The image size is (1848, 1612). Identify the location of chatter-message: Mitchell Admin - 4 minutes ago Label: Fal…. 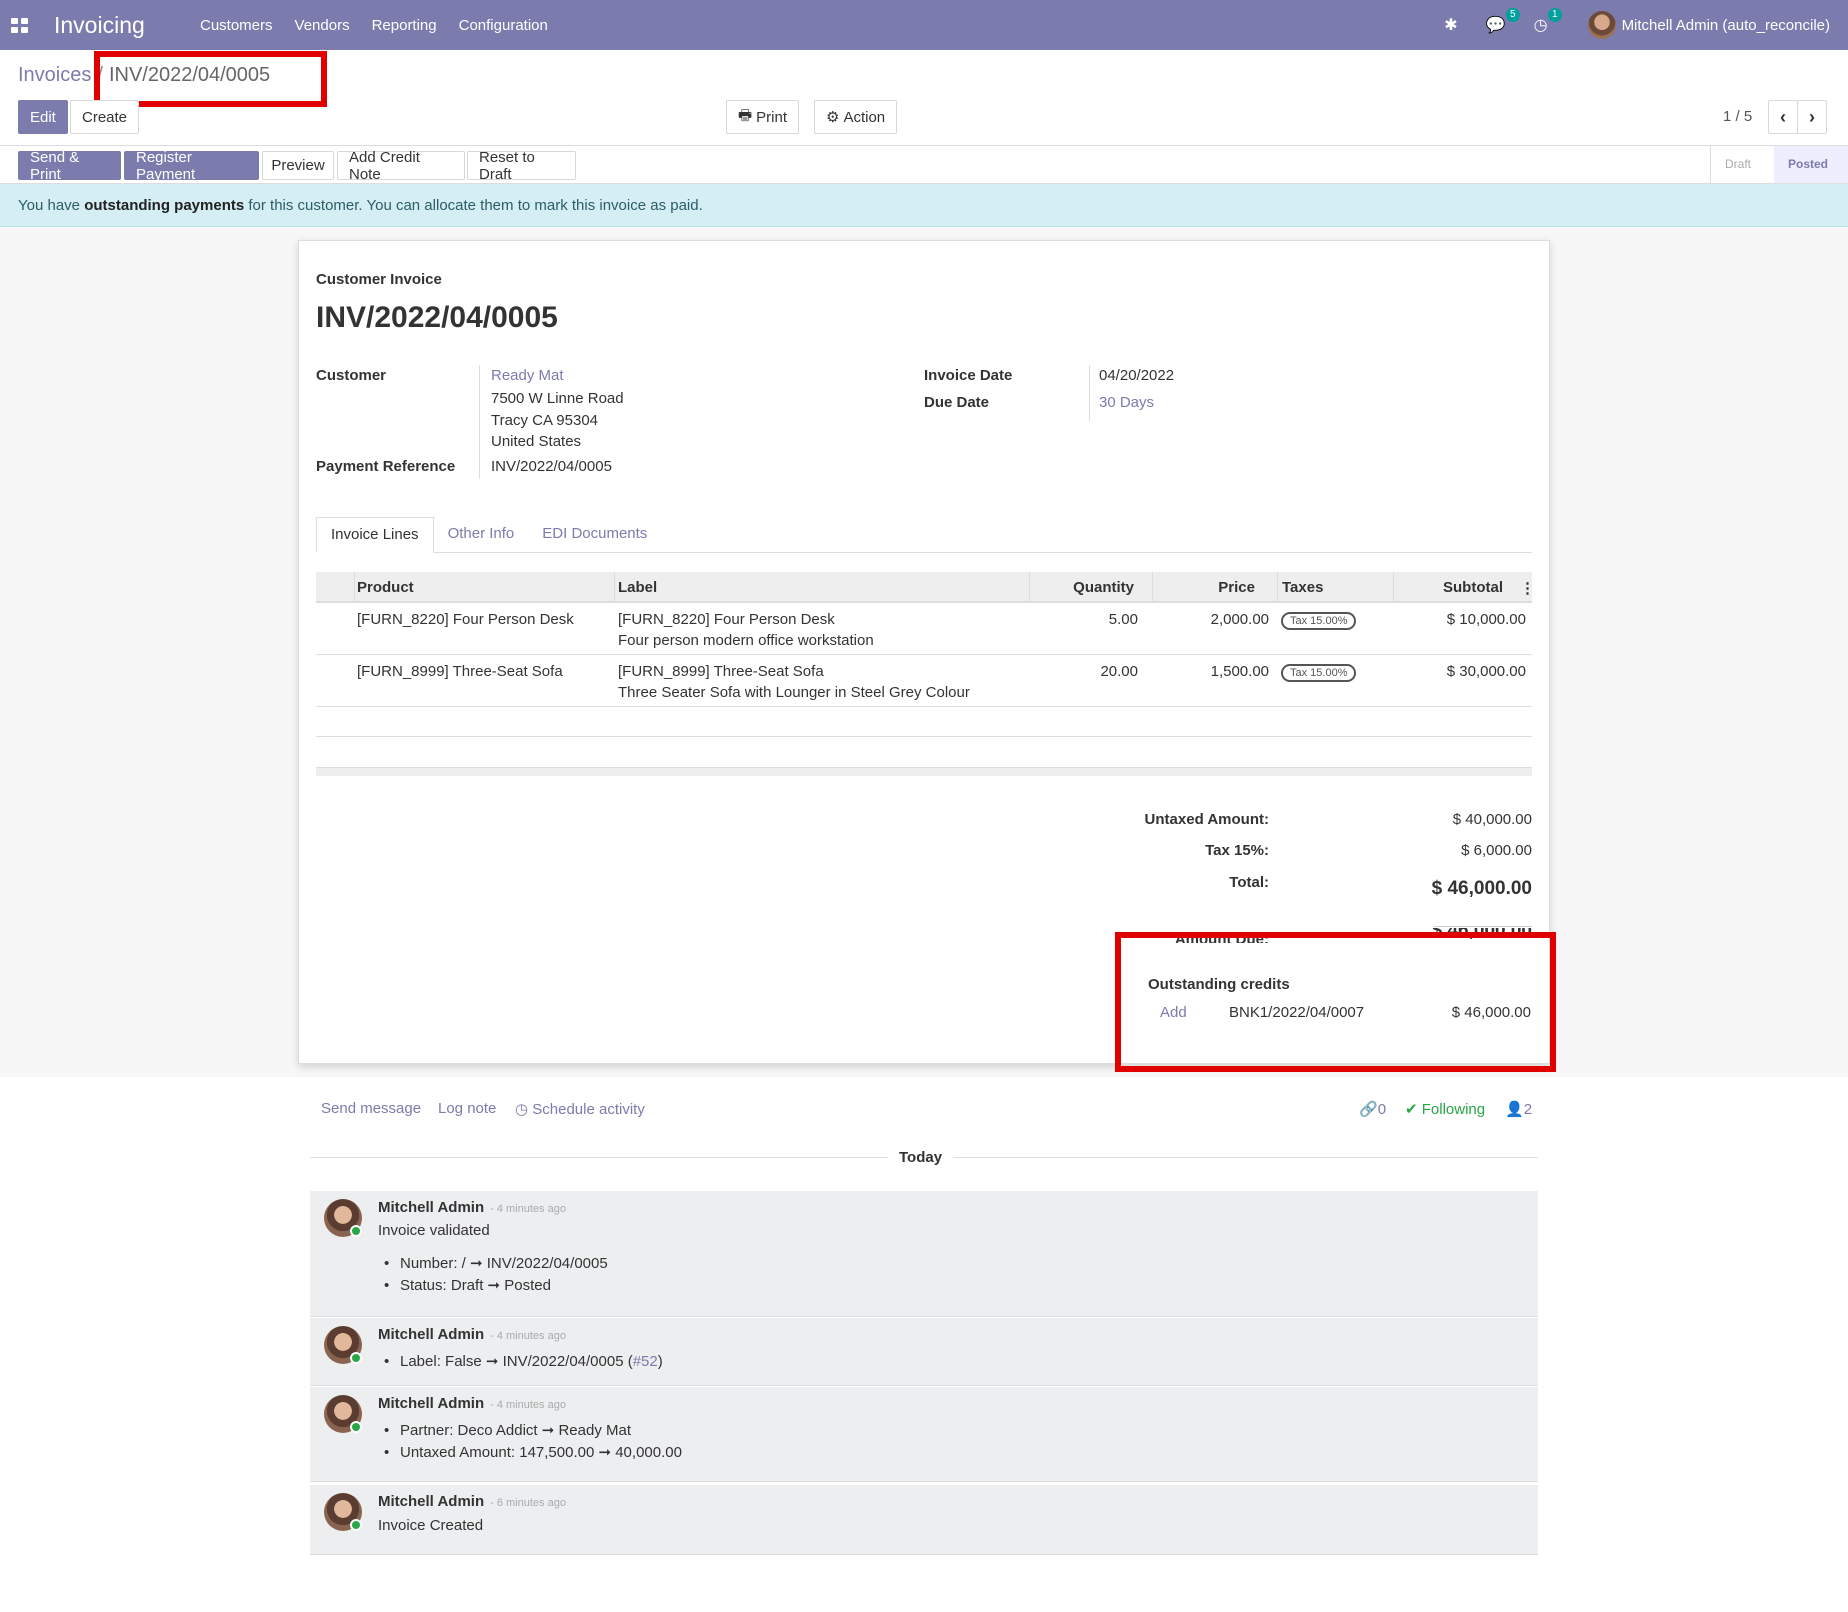
(924, 1352).